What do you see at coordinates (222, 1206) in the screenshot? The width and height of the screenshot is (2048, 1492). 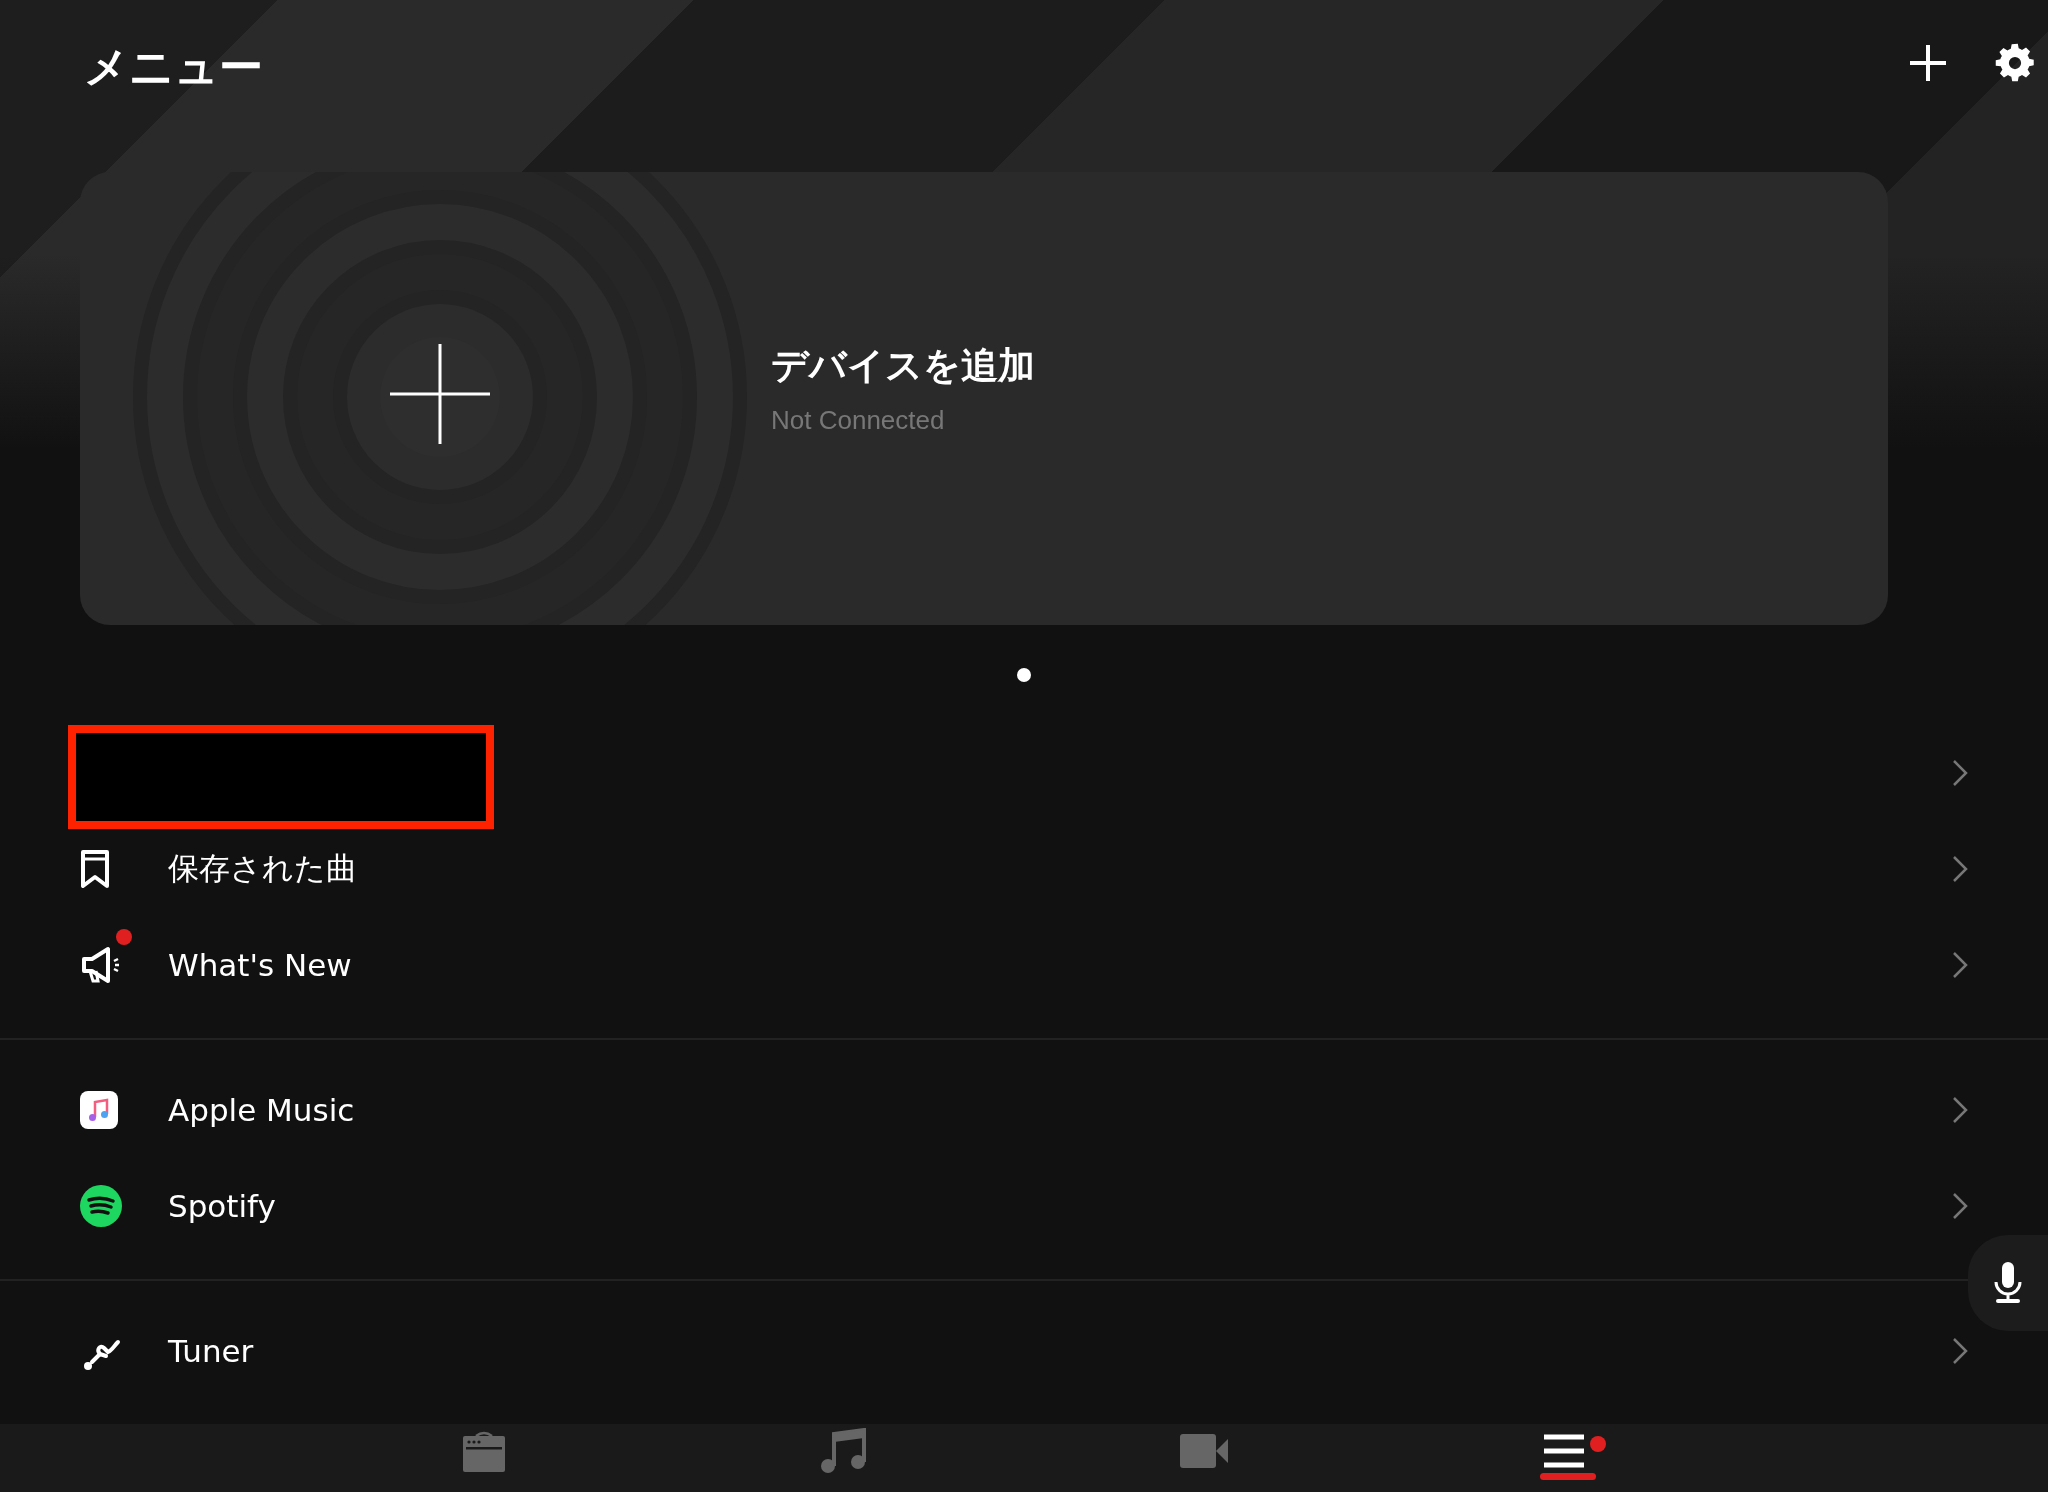 I see `menu-item-label: Spotify` at bounding box center [222, 1206].